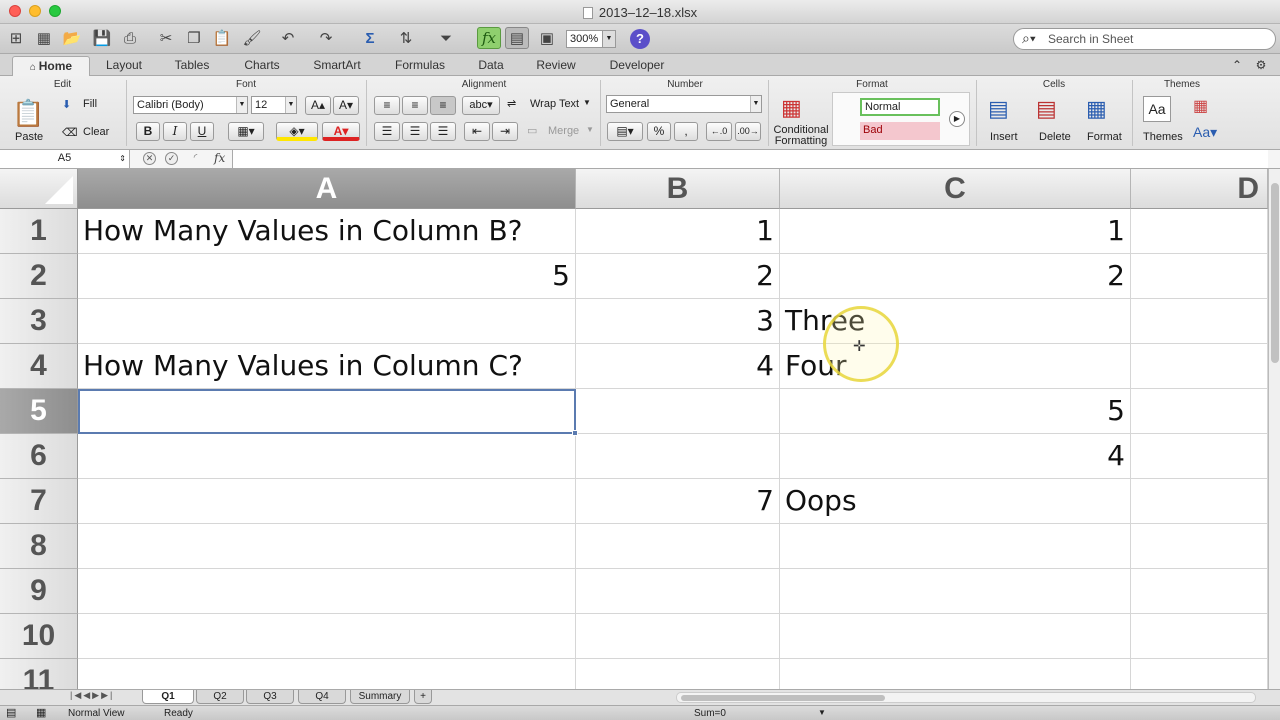 Image resolution: width=1280 pixels, height=720 pixels. Describe the element at coordinates (1205, 132) in the screenshot. I see `theme-fonts-button: Aa▾` at that location.